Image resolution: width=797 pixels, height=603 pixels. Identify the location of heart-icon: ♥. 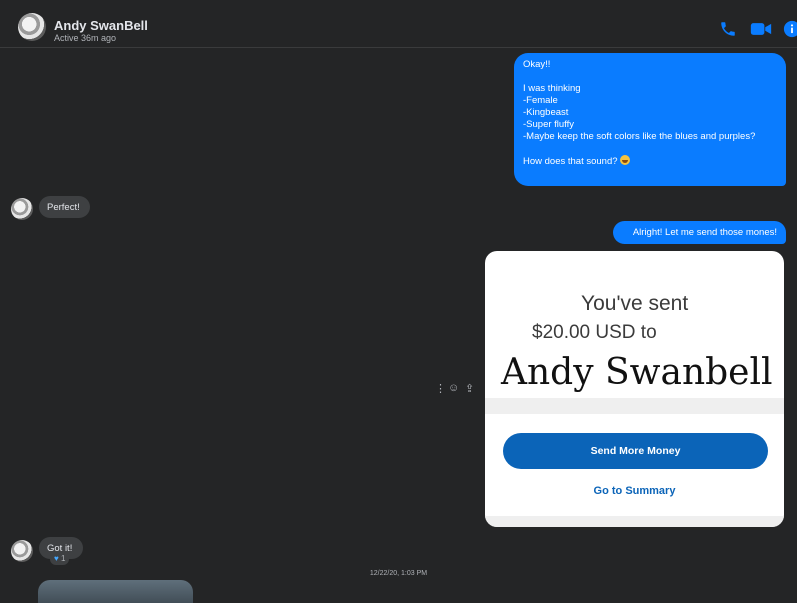
(56, 558).